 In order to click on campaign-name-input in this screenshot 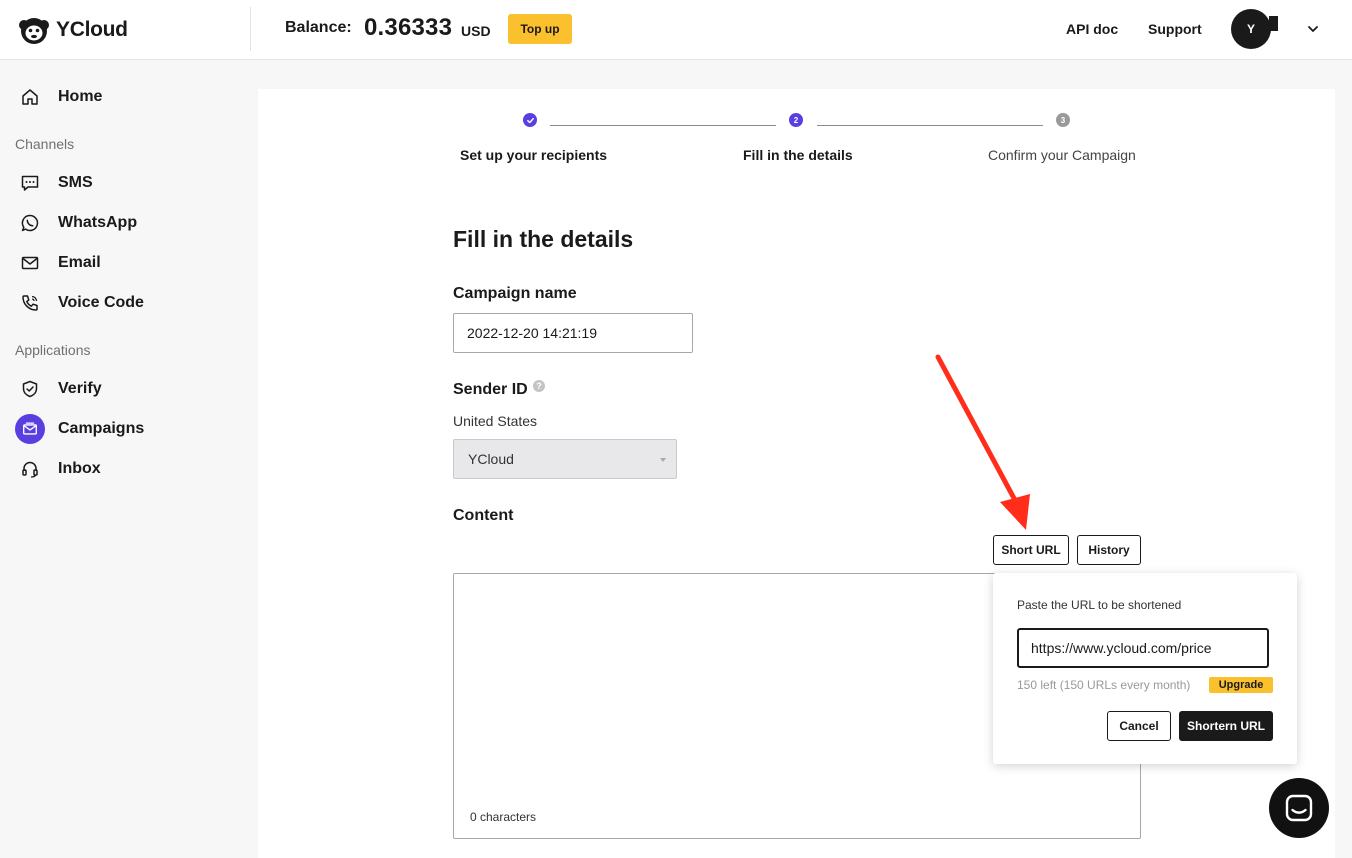, I will do `click(573, 333)`.